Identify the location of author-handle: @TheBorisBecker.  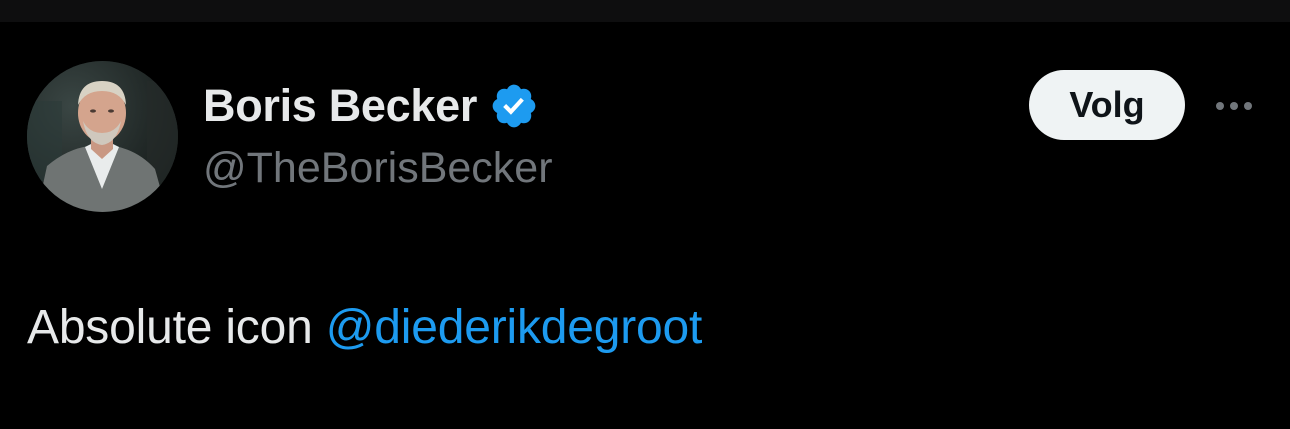
(378, 168).